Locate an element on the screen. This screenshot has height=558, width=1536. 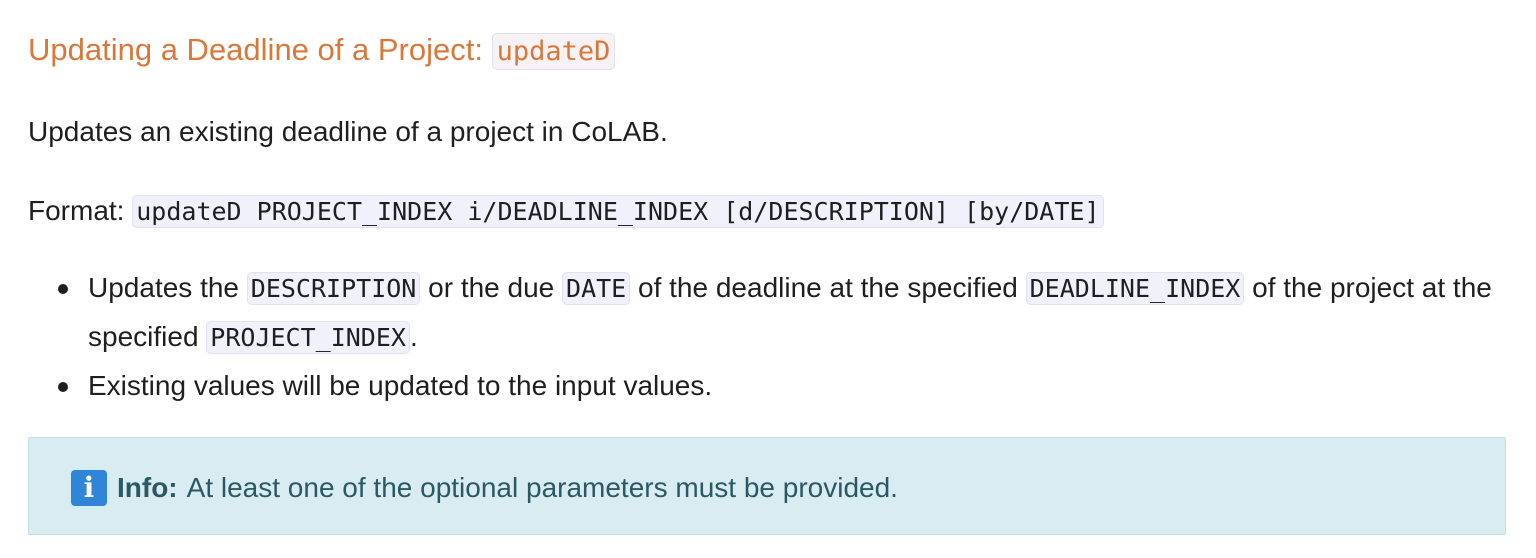
param-project-index-code: PROJECT_INDEX is located at coordinates (308, 337).